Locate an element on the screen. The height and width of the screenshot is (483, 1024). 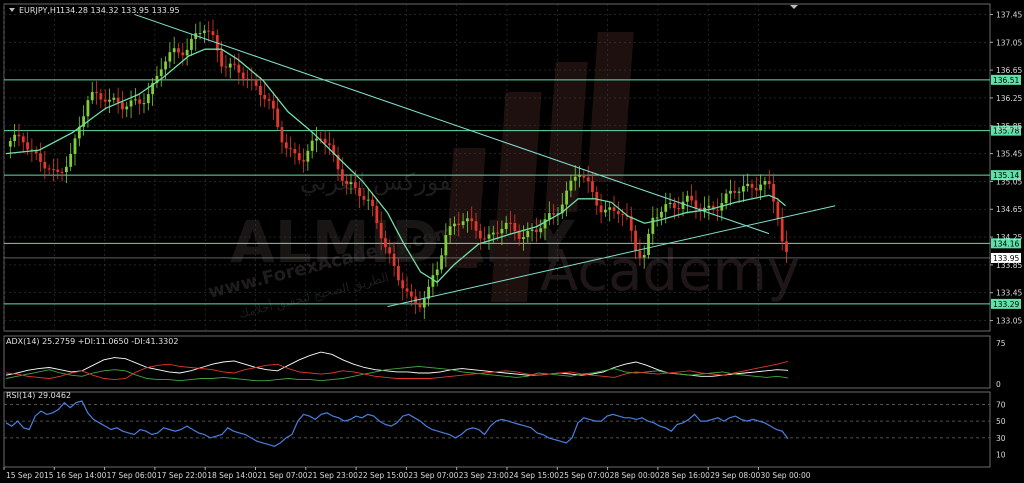
y-tick-label: 133.45 is located at coordinates (1009, 293).